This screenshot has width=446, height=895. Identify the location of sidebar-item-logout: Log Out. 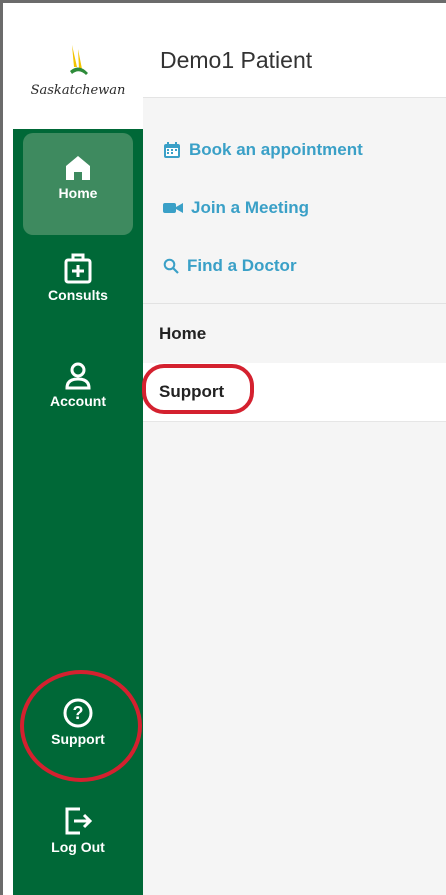
(78, 840).